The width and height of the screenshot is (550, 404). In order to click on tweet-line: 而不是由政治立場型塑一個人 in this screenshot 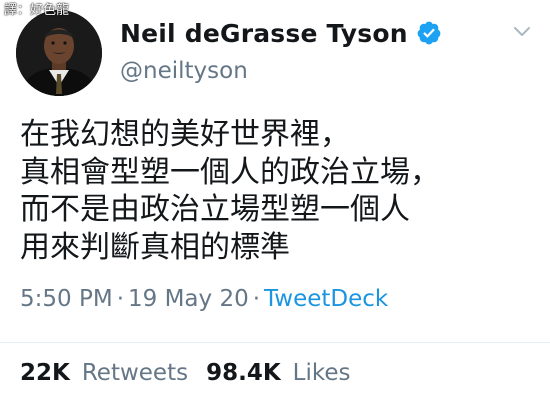, I will do `click(215, 209)`.